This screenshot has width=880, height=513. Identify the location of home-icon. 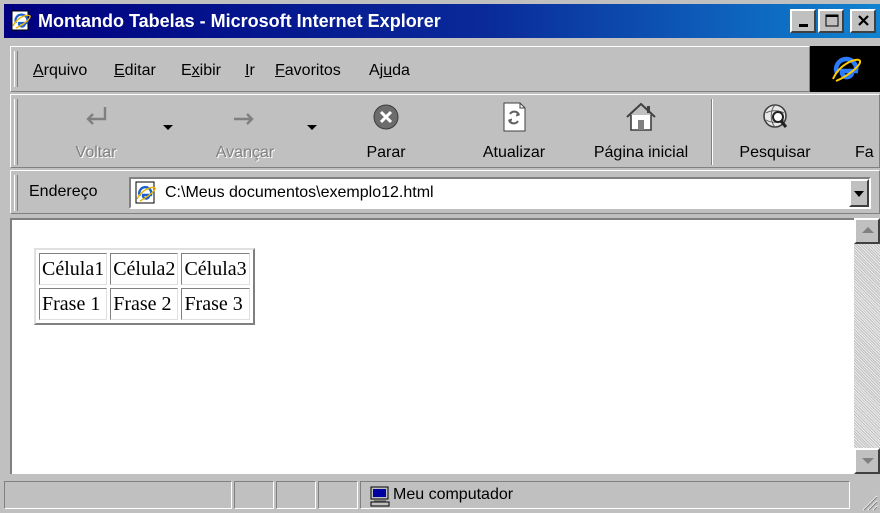
(641, 119).